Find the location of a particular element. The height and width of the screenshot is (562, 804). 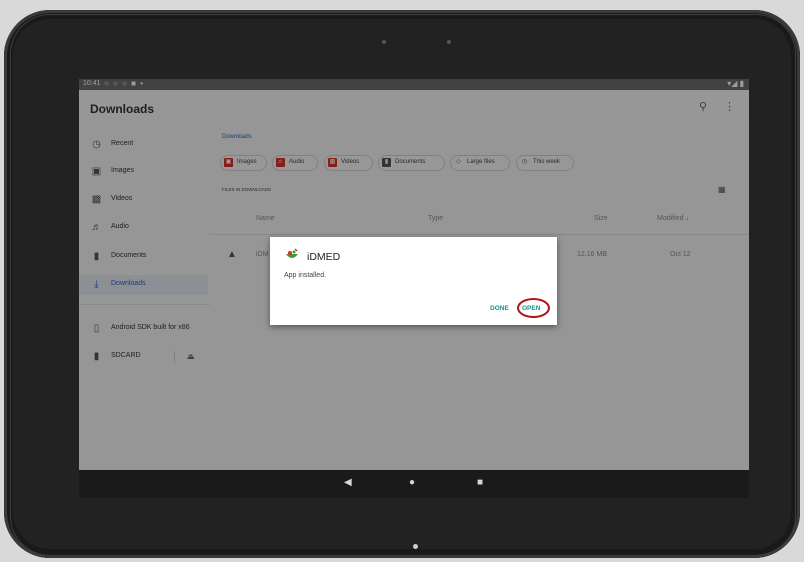

camera-dot is located at coordinates (384, 42).